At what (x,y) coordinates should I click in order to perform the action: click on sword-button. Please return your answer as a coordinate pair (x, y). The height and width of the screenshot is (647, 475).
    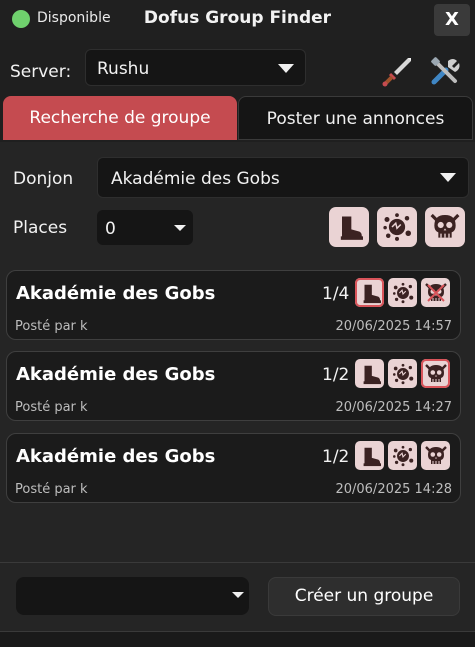
    Looking at the image, I should click on (397, 71).